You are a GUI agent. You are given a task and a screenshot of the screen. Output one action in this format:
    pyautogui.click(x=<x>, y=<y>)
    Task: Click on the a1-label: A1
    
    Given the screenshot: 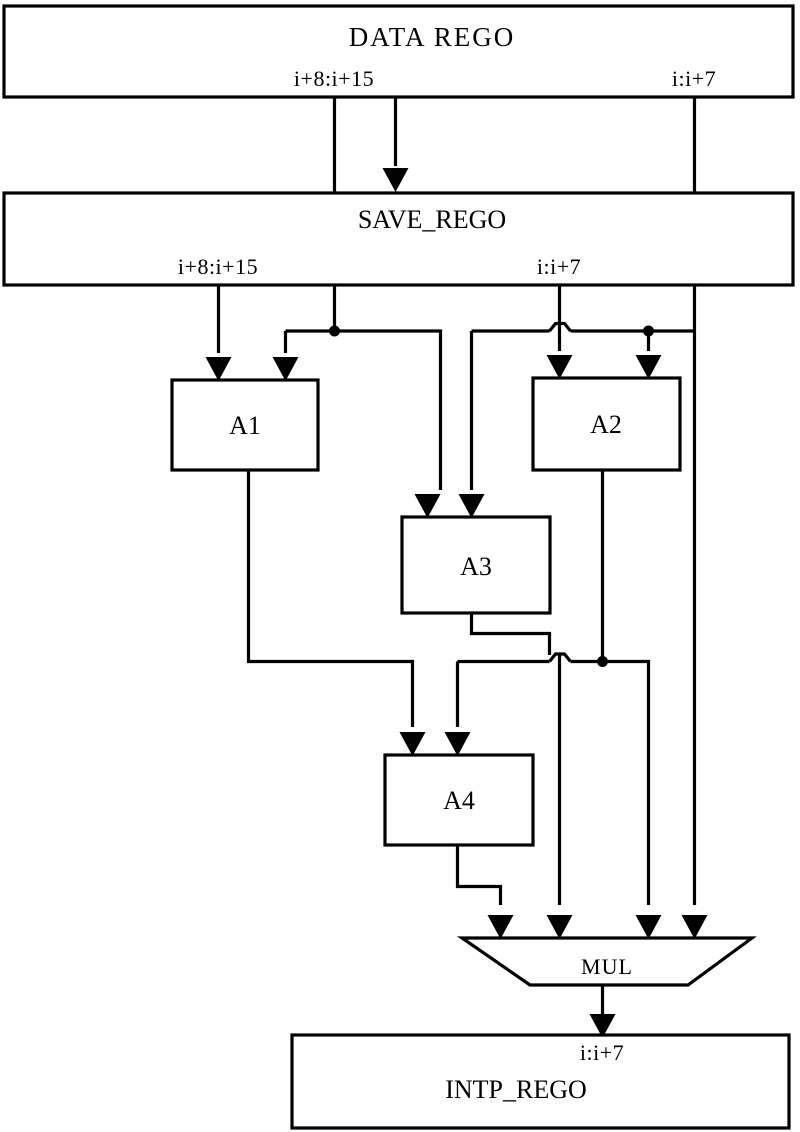 What is the action you would take?
    pyautogui.click(x=245, y=425)
    